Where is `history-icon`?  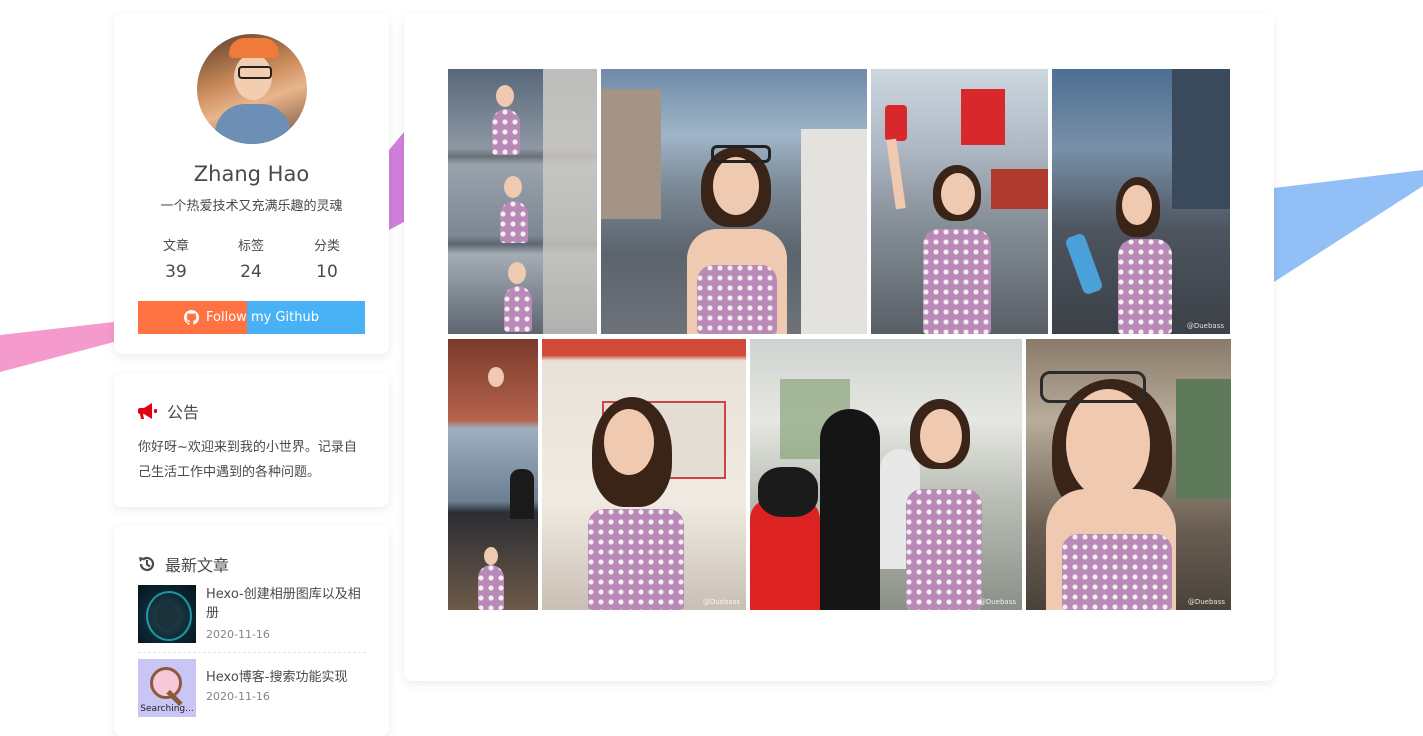 history-icon is located at coordinates (147, 564).